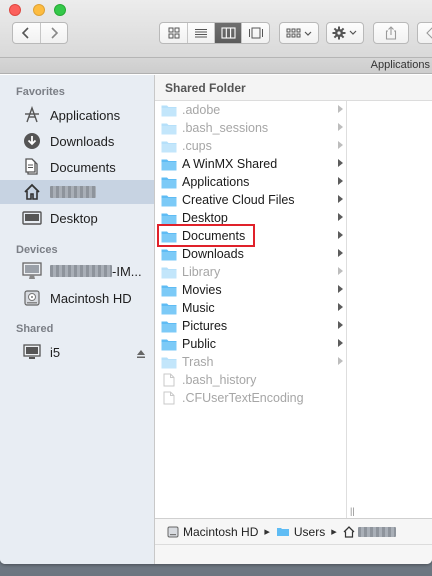  I want to click on disk-icon, so click(32, 298).